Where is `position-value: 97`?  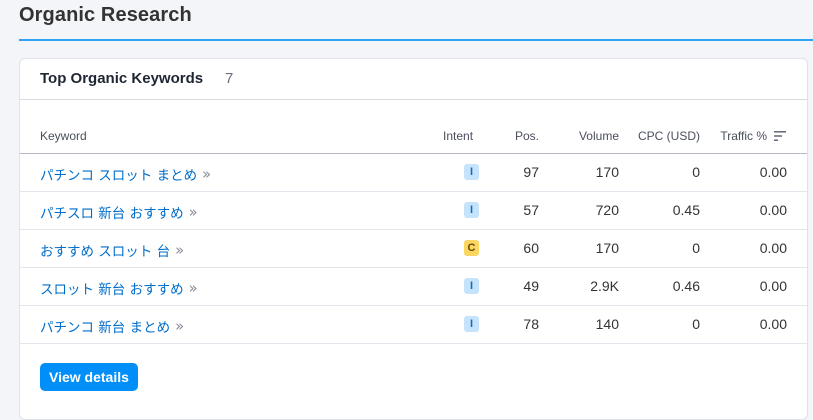
position-value: 97 is located at coordinates (531, 172).